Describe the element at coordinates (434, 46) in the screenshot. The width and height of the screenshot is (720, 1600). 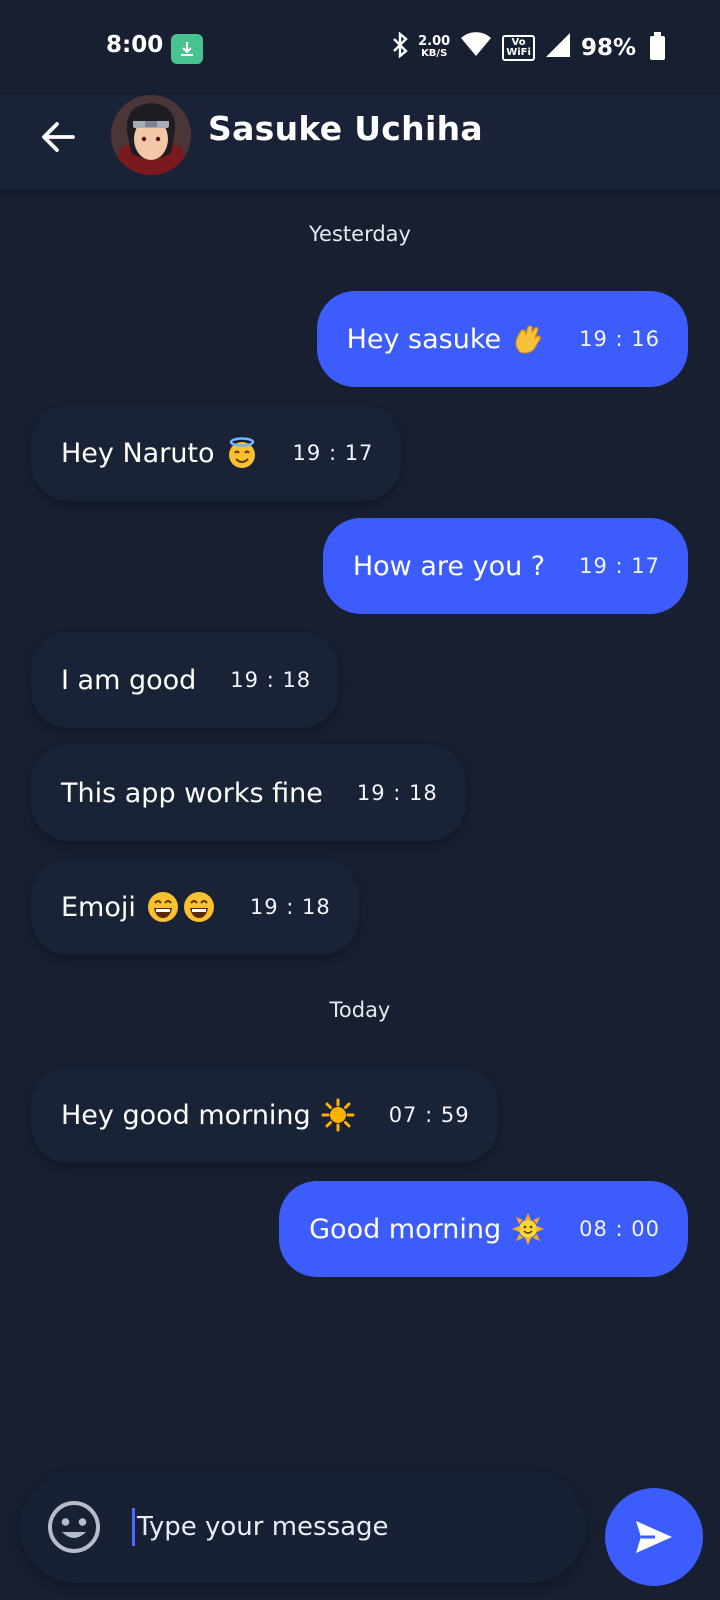
I see `network-speed: 2.00 KB/S` at that location.